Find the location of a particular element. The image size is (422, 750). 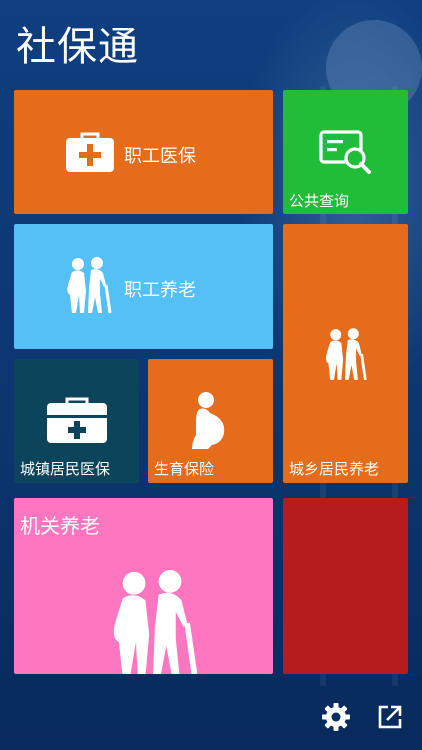

tile-label: 机关养老 is located at coordinates (60, 526).